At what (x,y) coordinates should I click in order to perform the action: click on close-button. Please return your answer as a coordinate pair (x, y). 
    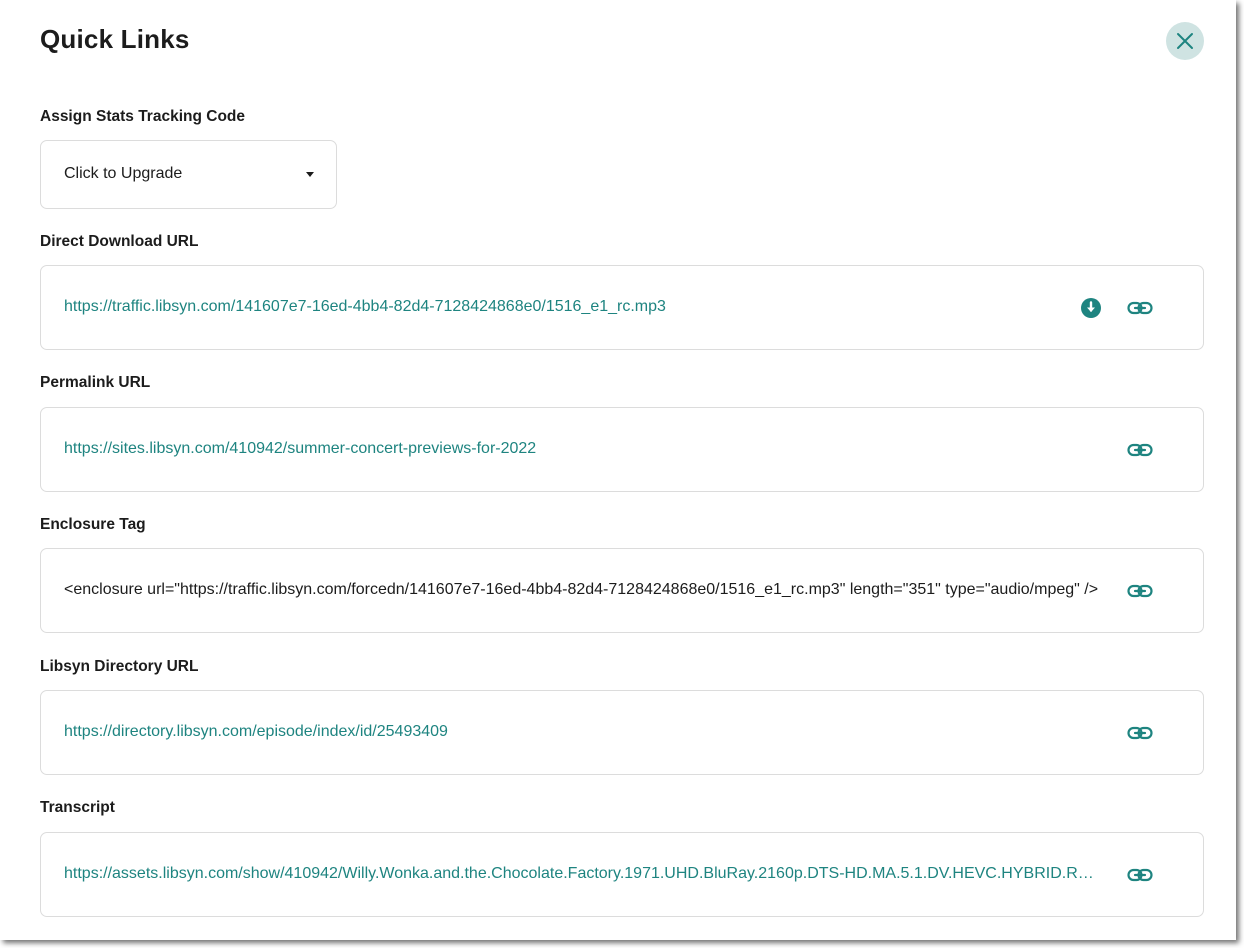
    Looking at the image, I should click on (1185, 41).